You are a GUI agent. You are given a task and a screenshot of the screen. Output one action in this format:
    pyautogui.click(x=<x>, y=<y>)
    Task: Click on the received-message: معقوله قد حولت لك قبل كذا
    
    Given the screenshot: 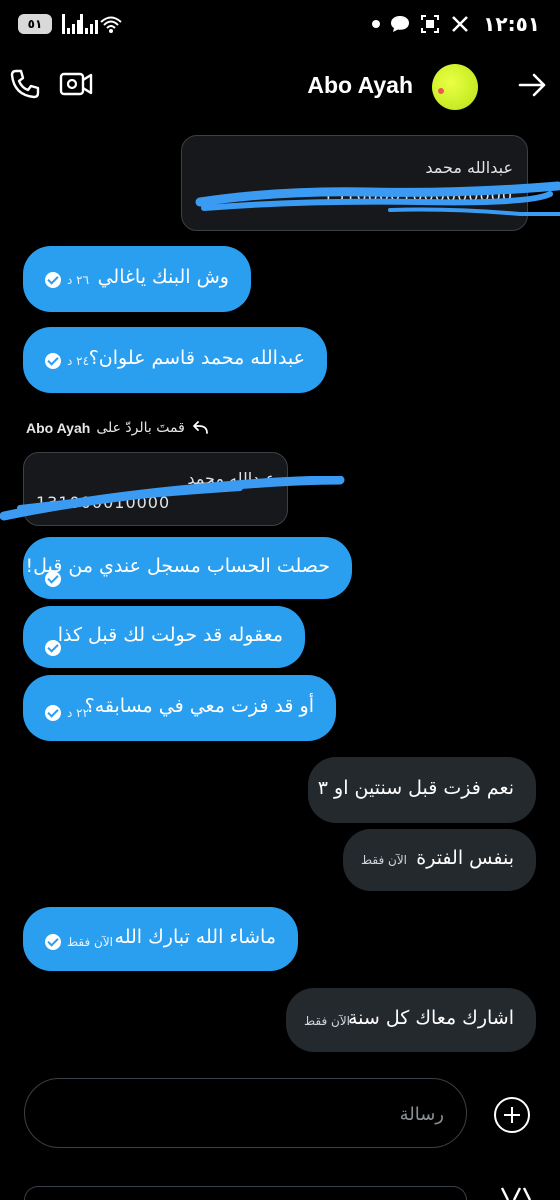 What is the action you would take?
    pyautogui.click(x=164, y=637)
    